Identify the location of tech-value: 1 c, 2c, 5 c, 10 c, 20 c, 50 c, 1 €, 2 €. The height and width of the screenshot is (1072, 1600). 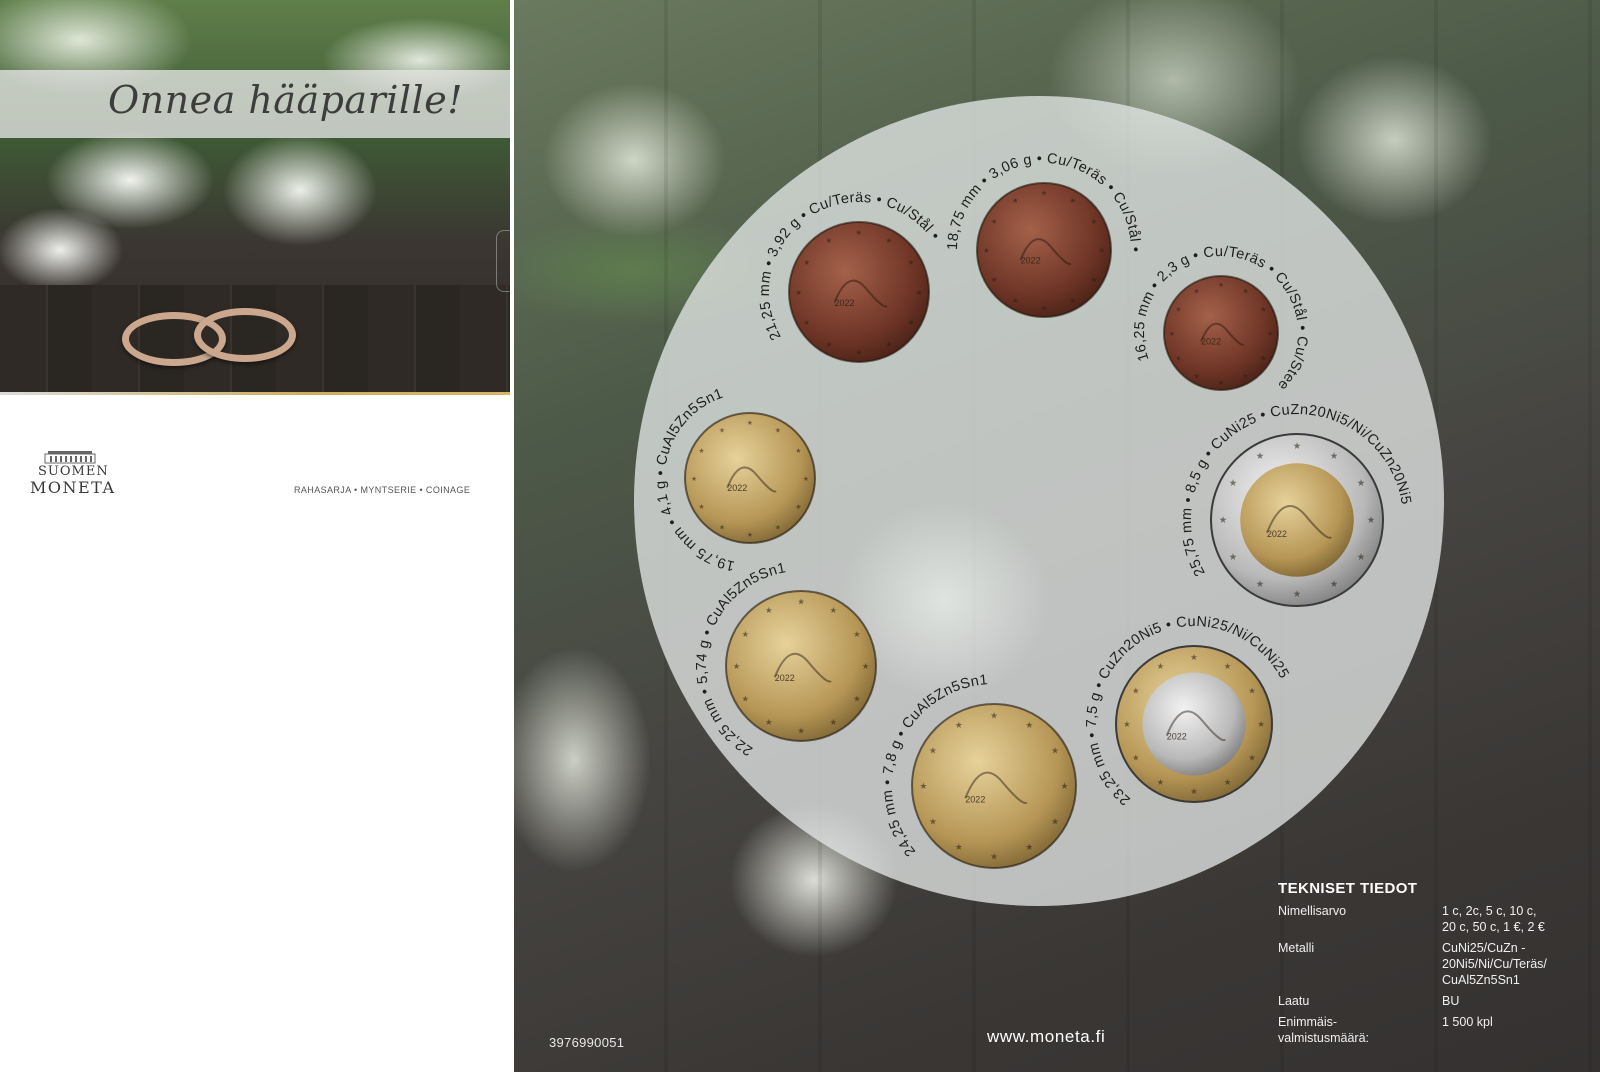
(1493, 919).